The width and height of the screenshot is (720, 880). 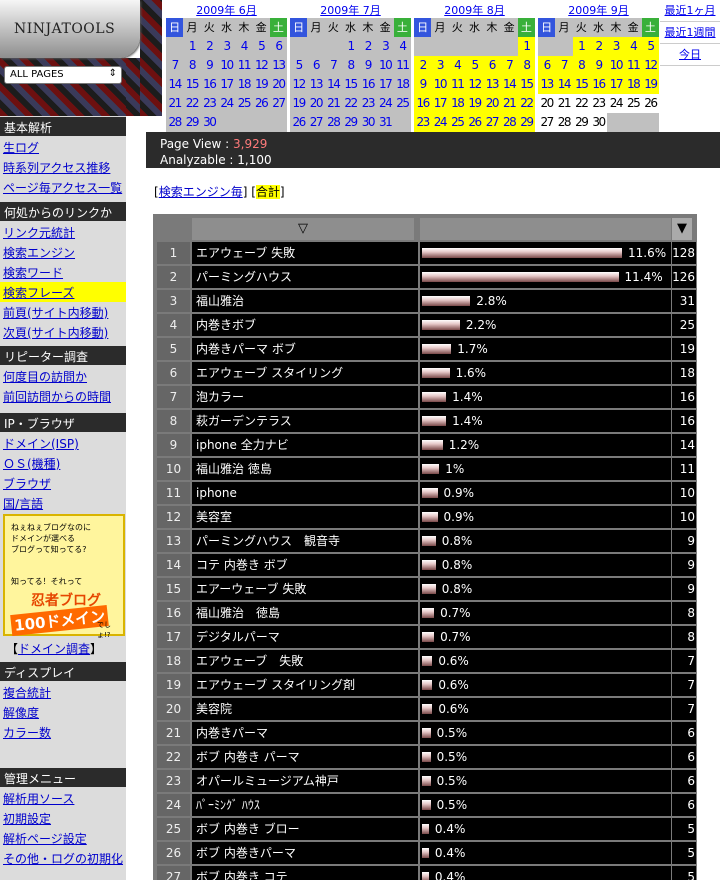 What do you see at coordinates (63, 503) in the screenshot?
I see `sidebar-item: 国/言語` at bounding box center [63, 503].